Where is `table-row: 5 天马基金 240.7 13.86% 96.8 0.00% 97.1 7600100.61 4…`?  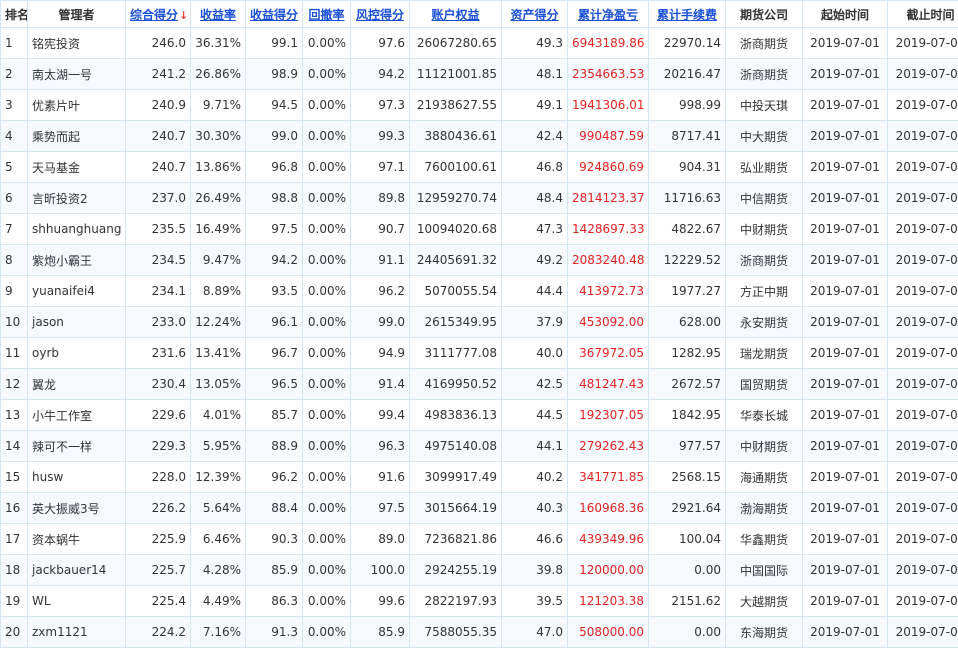
table-row: 5 天马基金 240.7 13.86% 96.8 0.00% 97.1 7600100.61 4… is located at coordinates (479, 167).